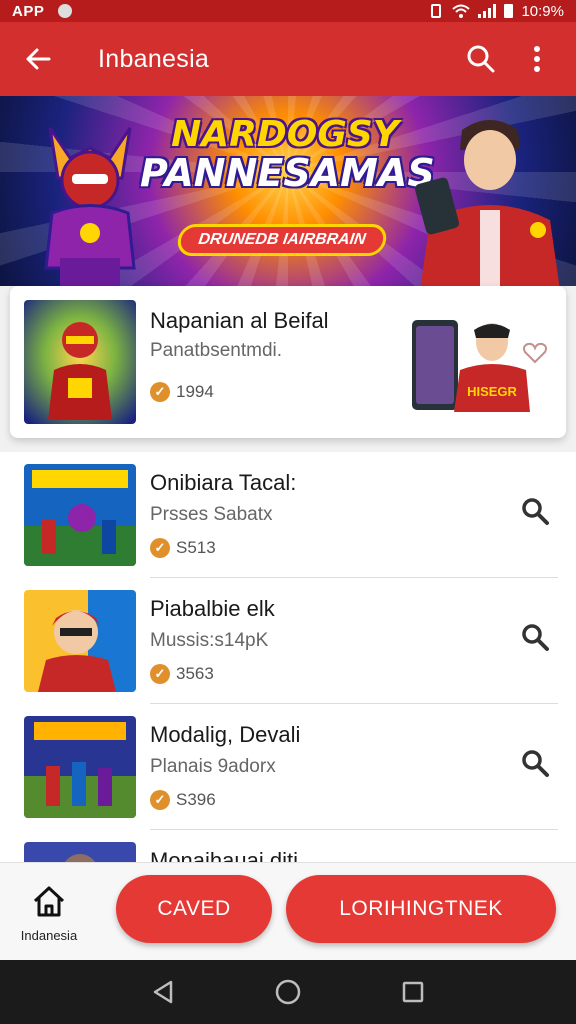 The height and width of the screenshot is (1024, 576). What do you see at coordinates (542, 11) in the screenshot?
I see `status-time: 10:9%` at bounding box center [542, 11].